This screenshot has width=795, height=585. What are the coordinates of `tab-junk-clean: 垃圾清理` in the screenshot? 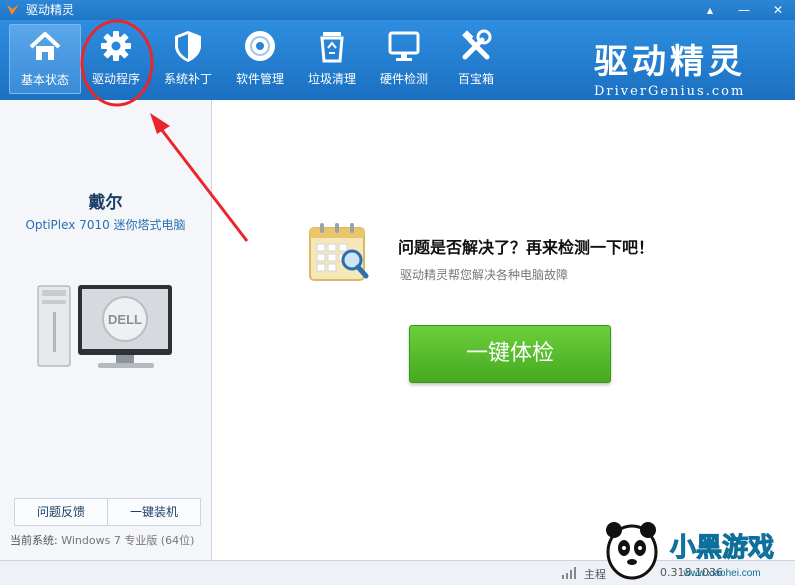 It's located at (332, 58).